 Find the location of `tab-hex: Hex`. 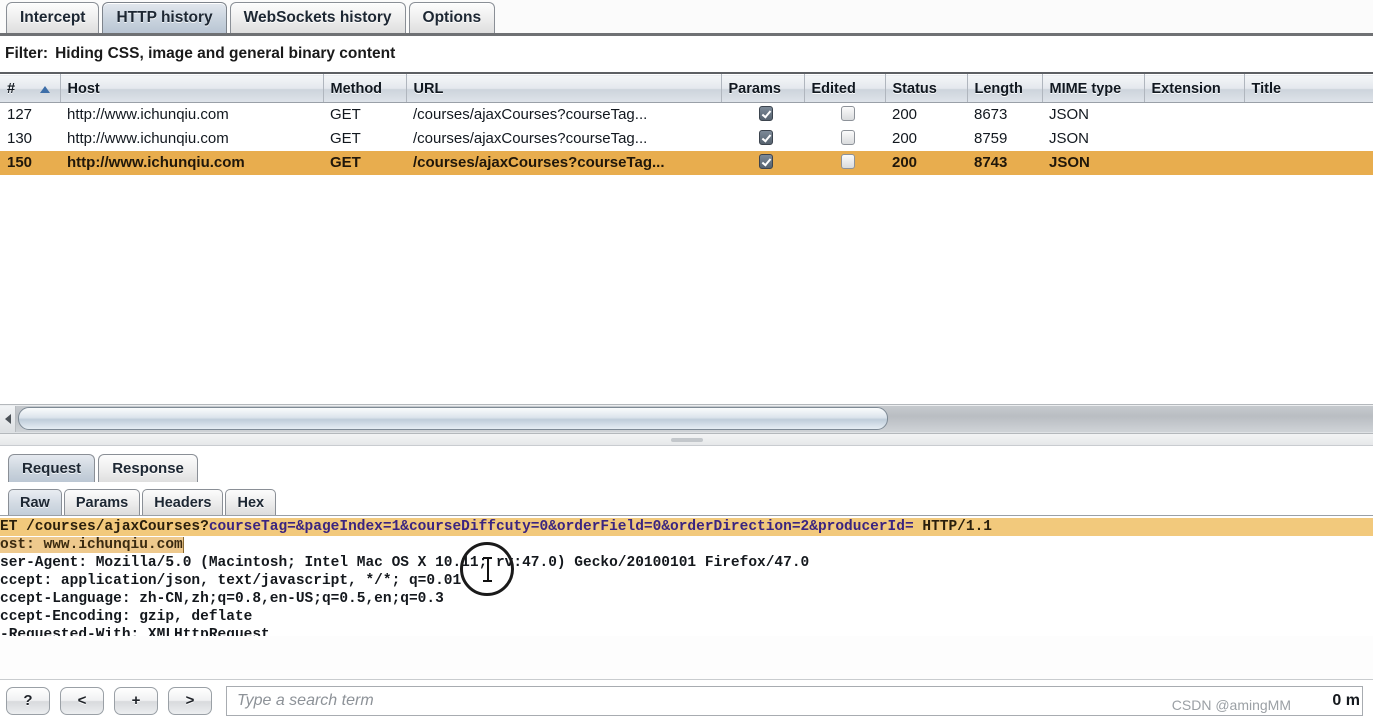

tab-hex: Hex is located at coordinates (251, 502).